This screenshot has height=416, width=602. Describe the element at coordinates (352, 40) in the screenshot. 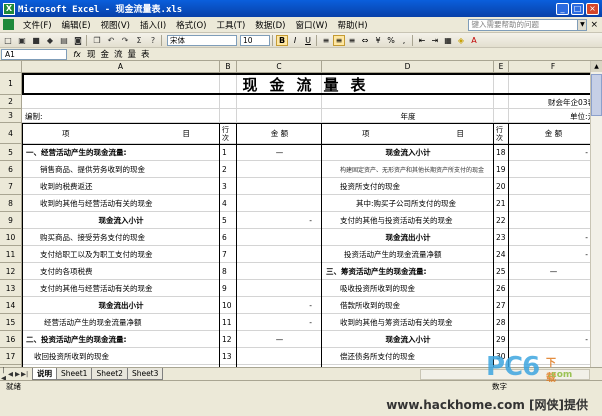

I see `align-right-icon: ≡` at that location.